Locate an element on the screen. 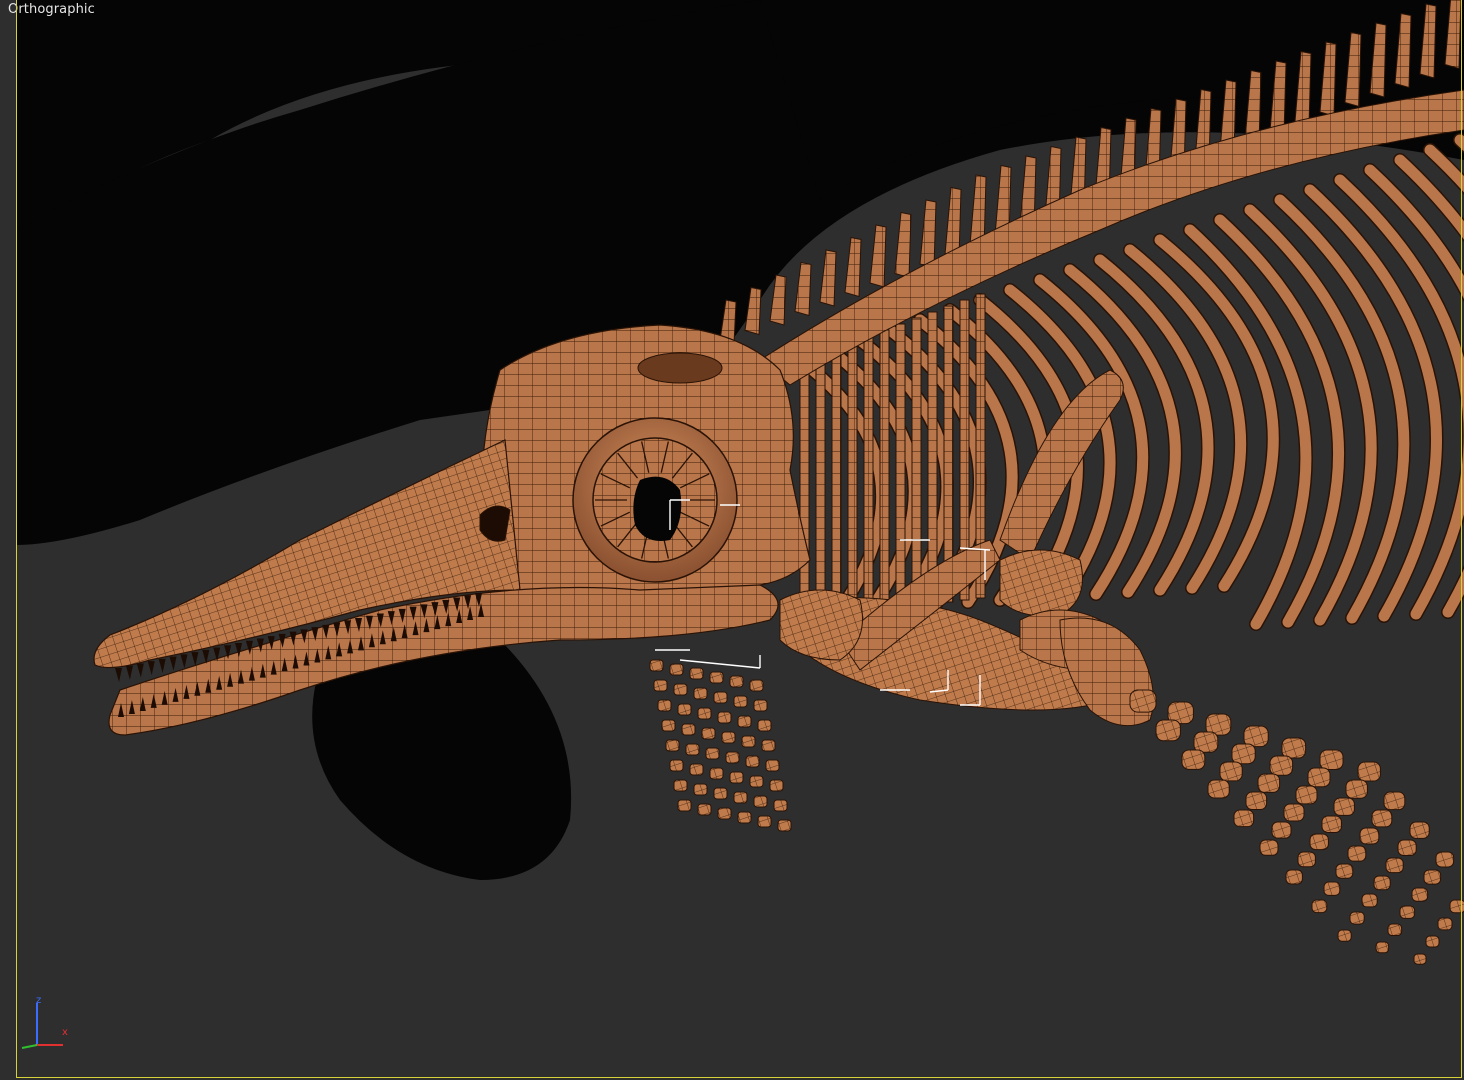 The height and width of the screenshot is (1080, 1464). axis-gizmo: z x is located at coordinates (44, 1022).